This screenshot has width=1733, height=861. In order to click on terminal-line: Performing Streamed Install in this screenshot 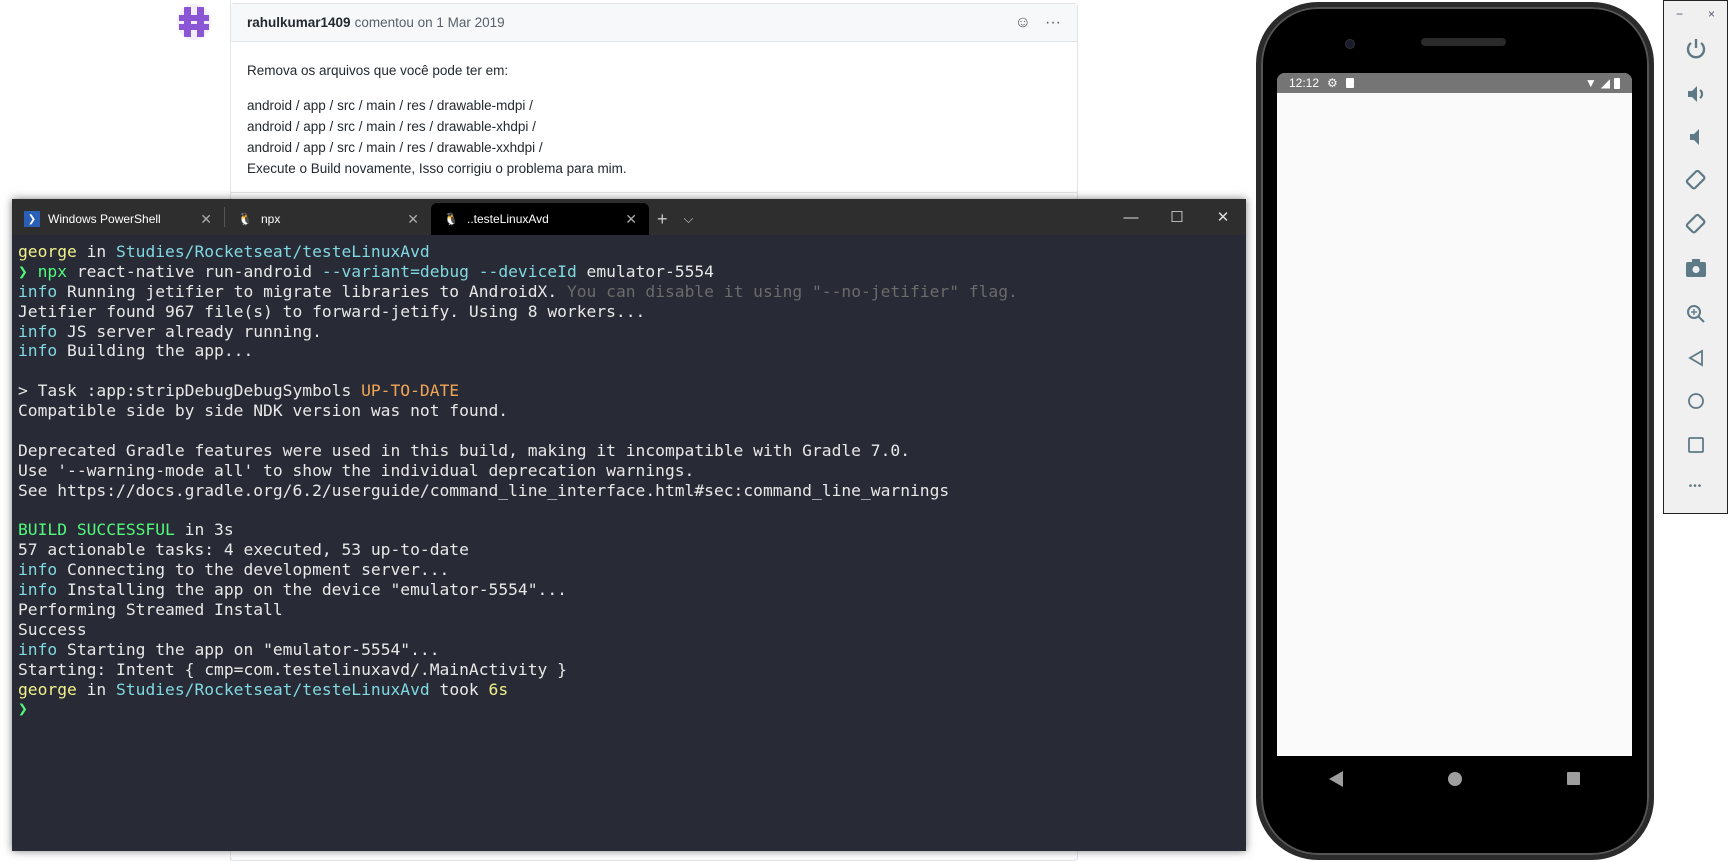, I will do `click(629, 610)`.